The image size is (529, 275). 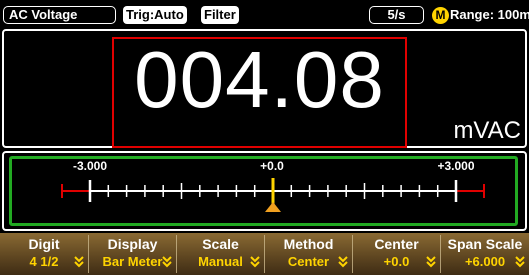 What do you see at coordinates (396, 254) in the screenshot?
I see `softkey-center: Center +0.0` at bounding box center [396, 254].